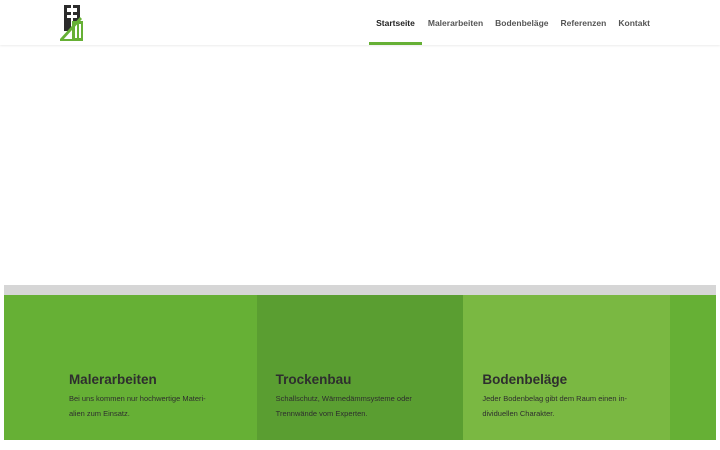 Image resolution: width=720 pixels, height=450 pixels. What do you see at coordinates (634, 22) in the screenshot?
I see `nav-item-kontakt: Kontakt` at bounding box center [634, 22].